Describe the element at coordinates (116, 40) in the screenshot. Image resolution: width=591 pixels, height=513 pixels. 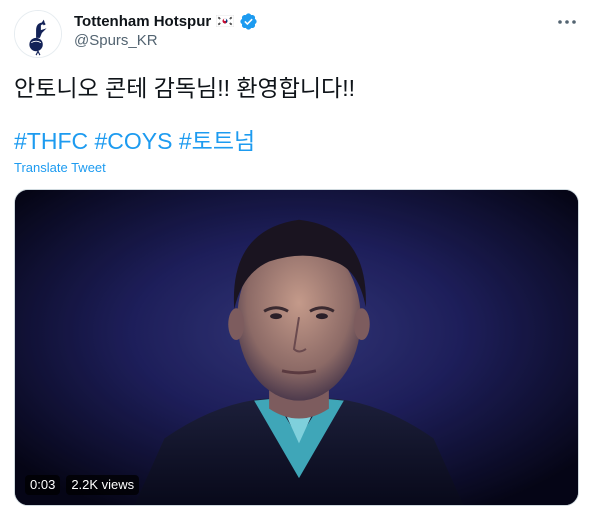
I see `account-handle: @Spurs_KR` at that location.